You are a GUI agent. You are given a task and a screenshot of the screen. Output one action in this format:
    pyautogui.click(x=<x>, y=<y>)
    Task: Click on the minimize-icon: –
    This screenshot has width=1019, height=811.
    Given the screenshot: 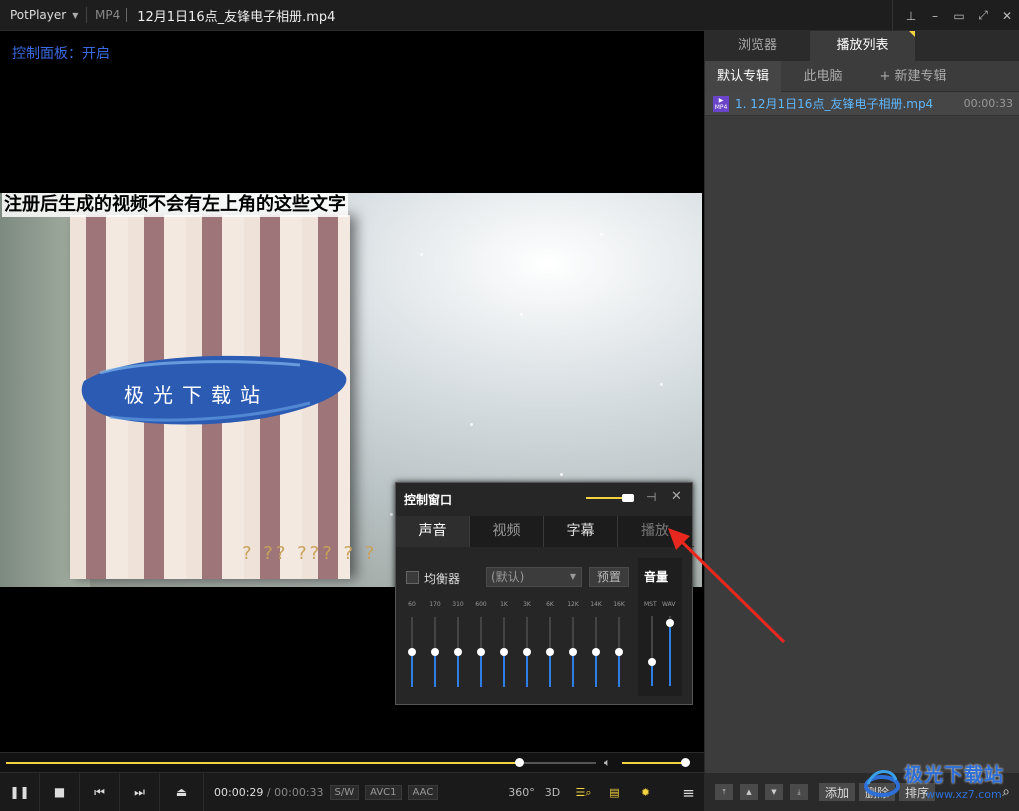 What is the action you would take?
    pyautogui.click(x=935, y=16)
    